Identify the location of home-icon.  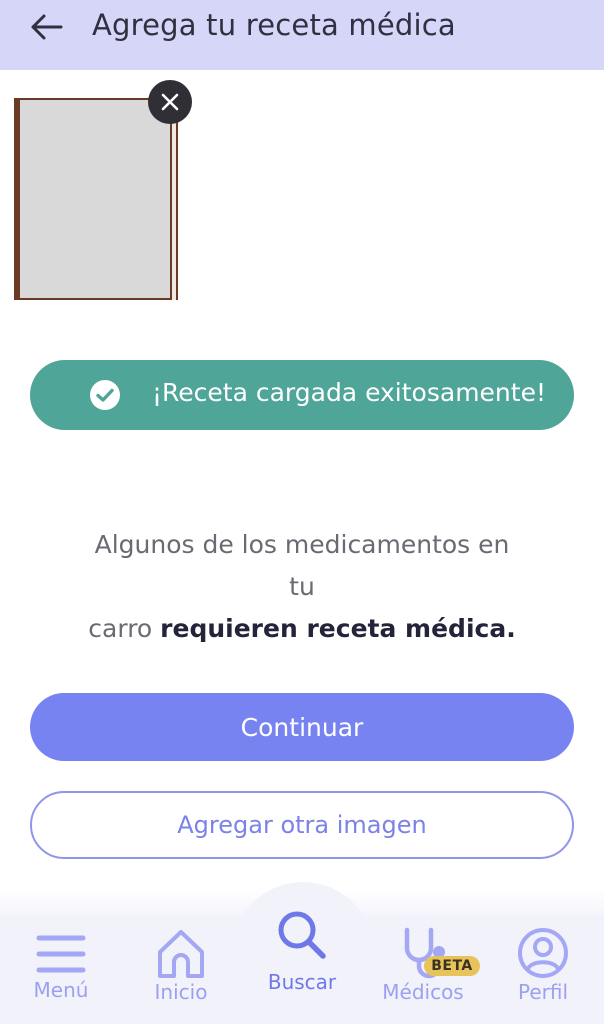
(181, 954).